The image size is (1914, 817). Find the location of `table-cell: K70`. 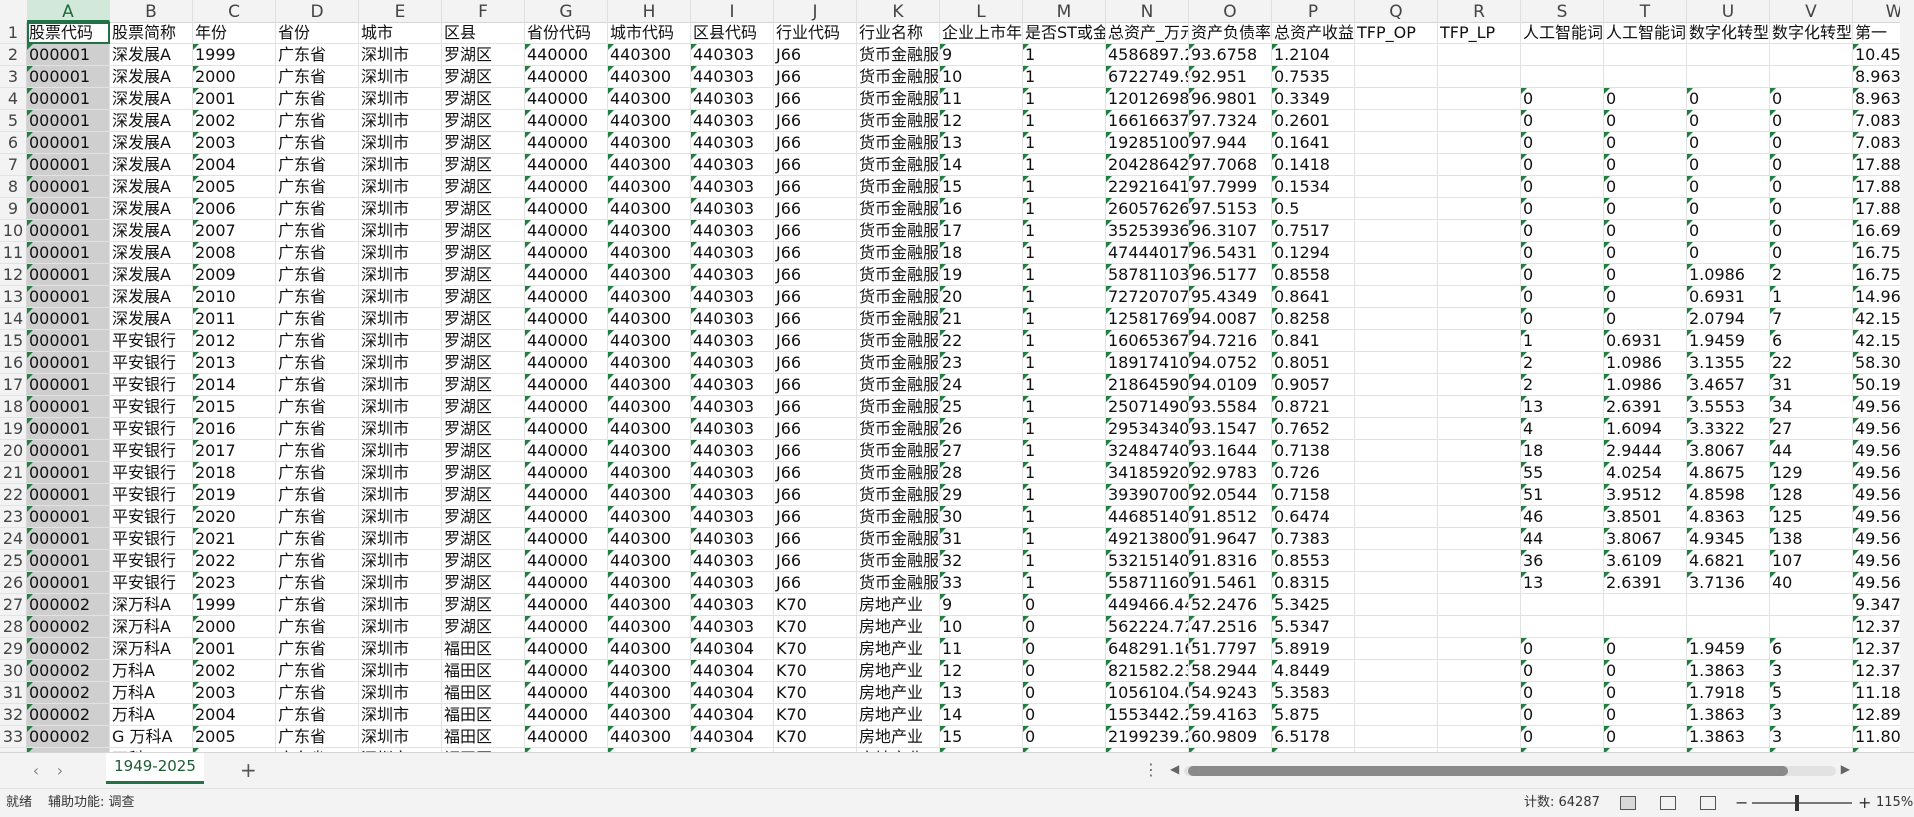

table-cell: K70 is located at coordinates (815, 671).